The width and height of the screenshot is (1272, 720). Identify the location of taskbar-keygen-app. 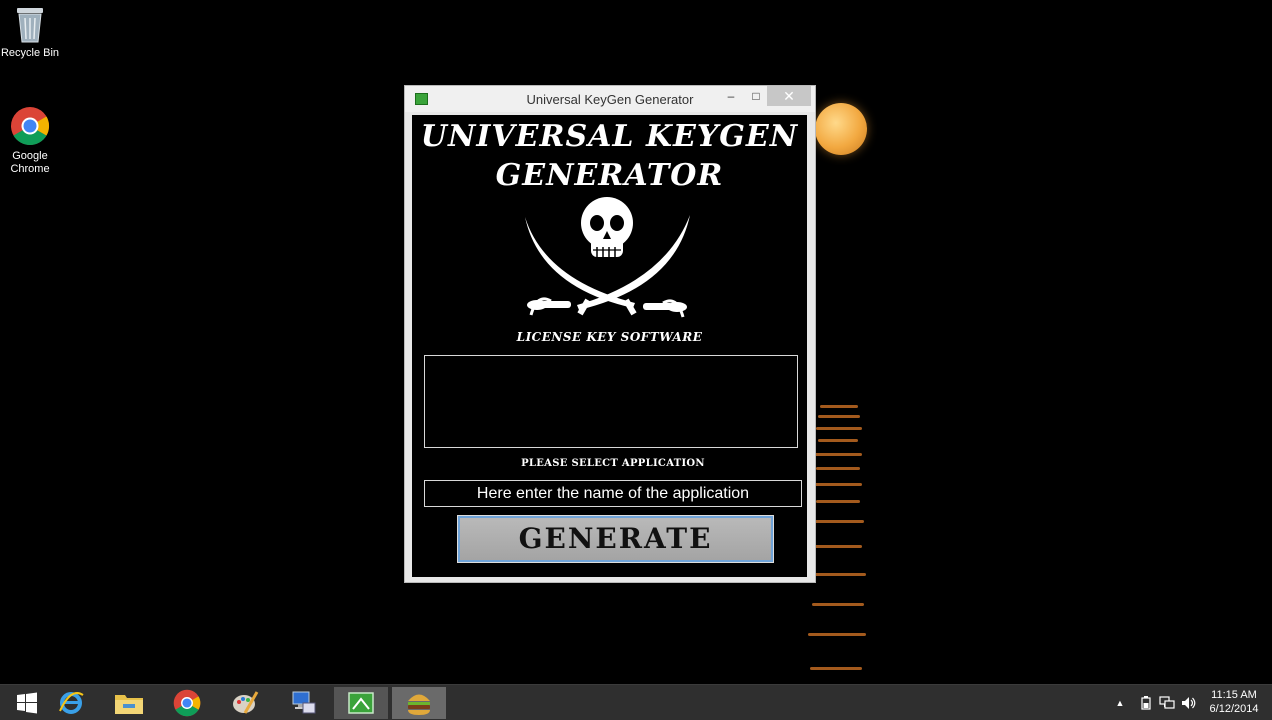
(361, 703).